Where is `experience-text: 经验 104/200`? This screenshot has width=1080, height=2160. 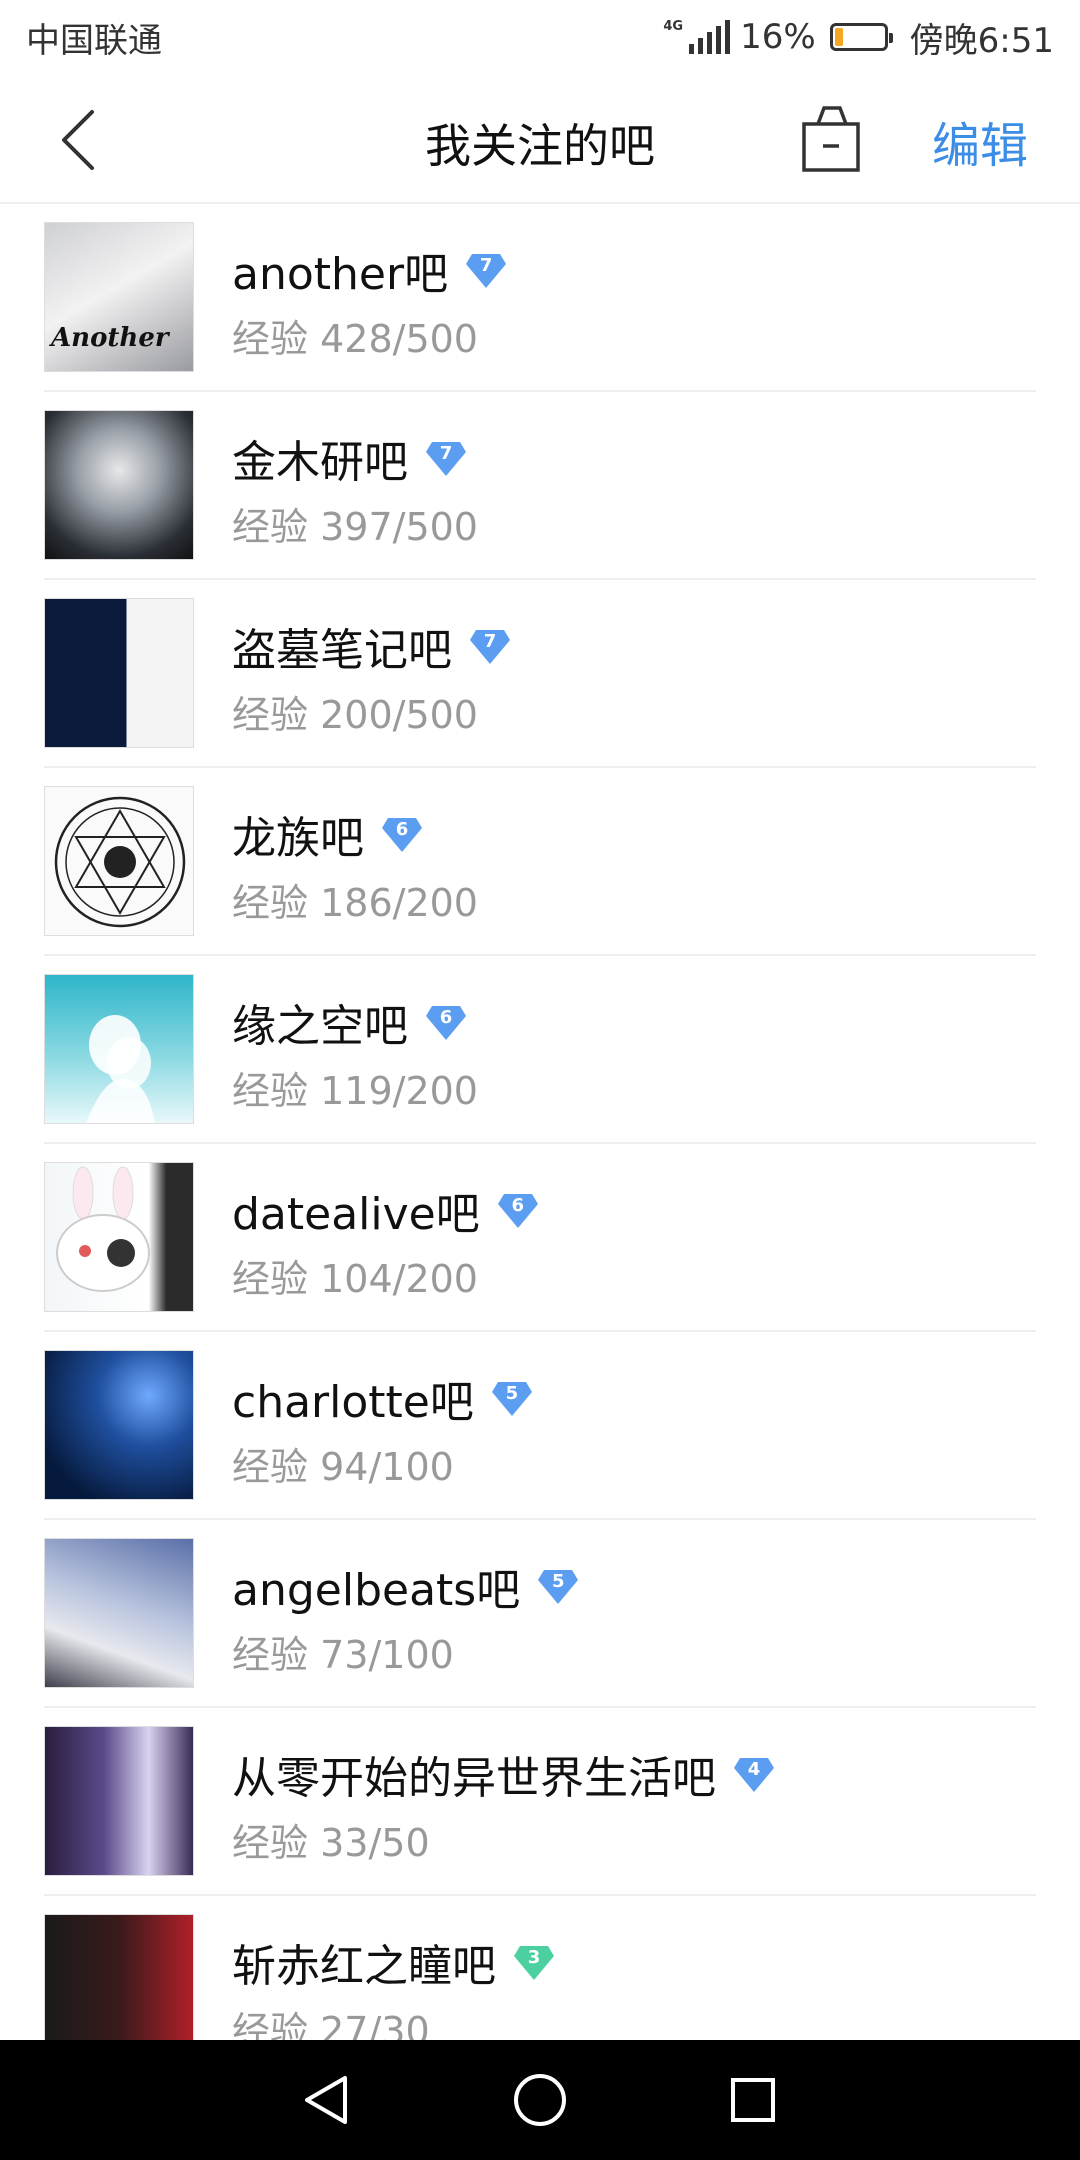
experience-text: 经验 104/200 is located at coordinates (355, 1279).